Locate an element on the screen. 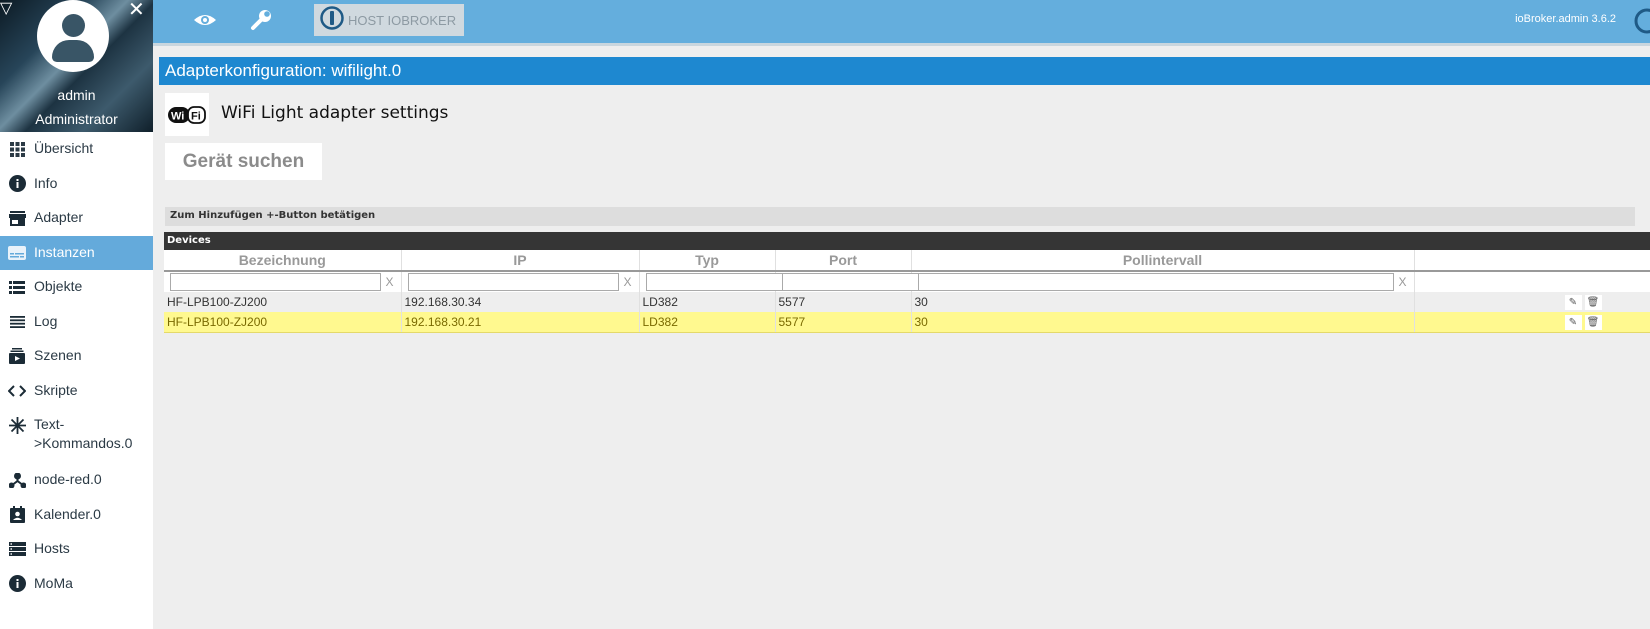  sidebar-item-label: Instanzen is located at coordinates (64, 251).